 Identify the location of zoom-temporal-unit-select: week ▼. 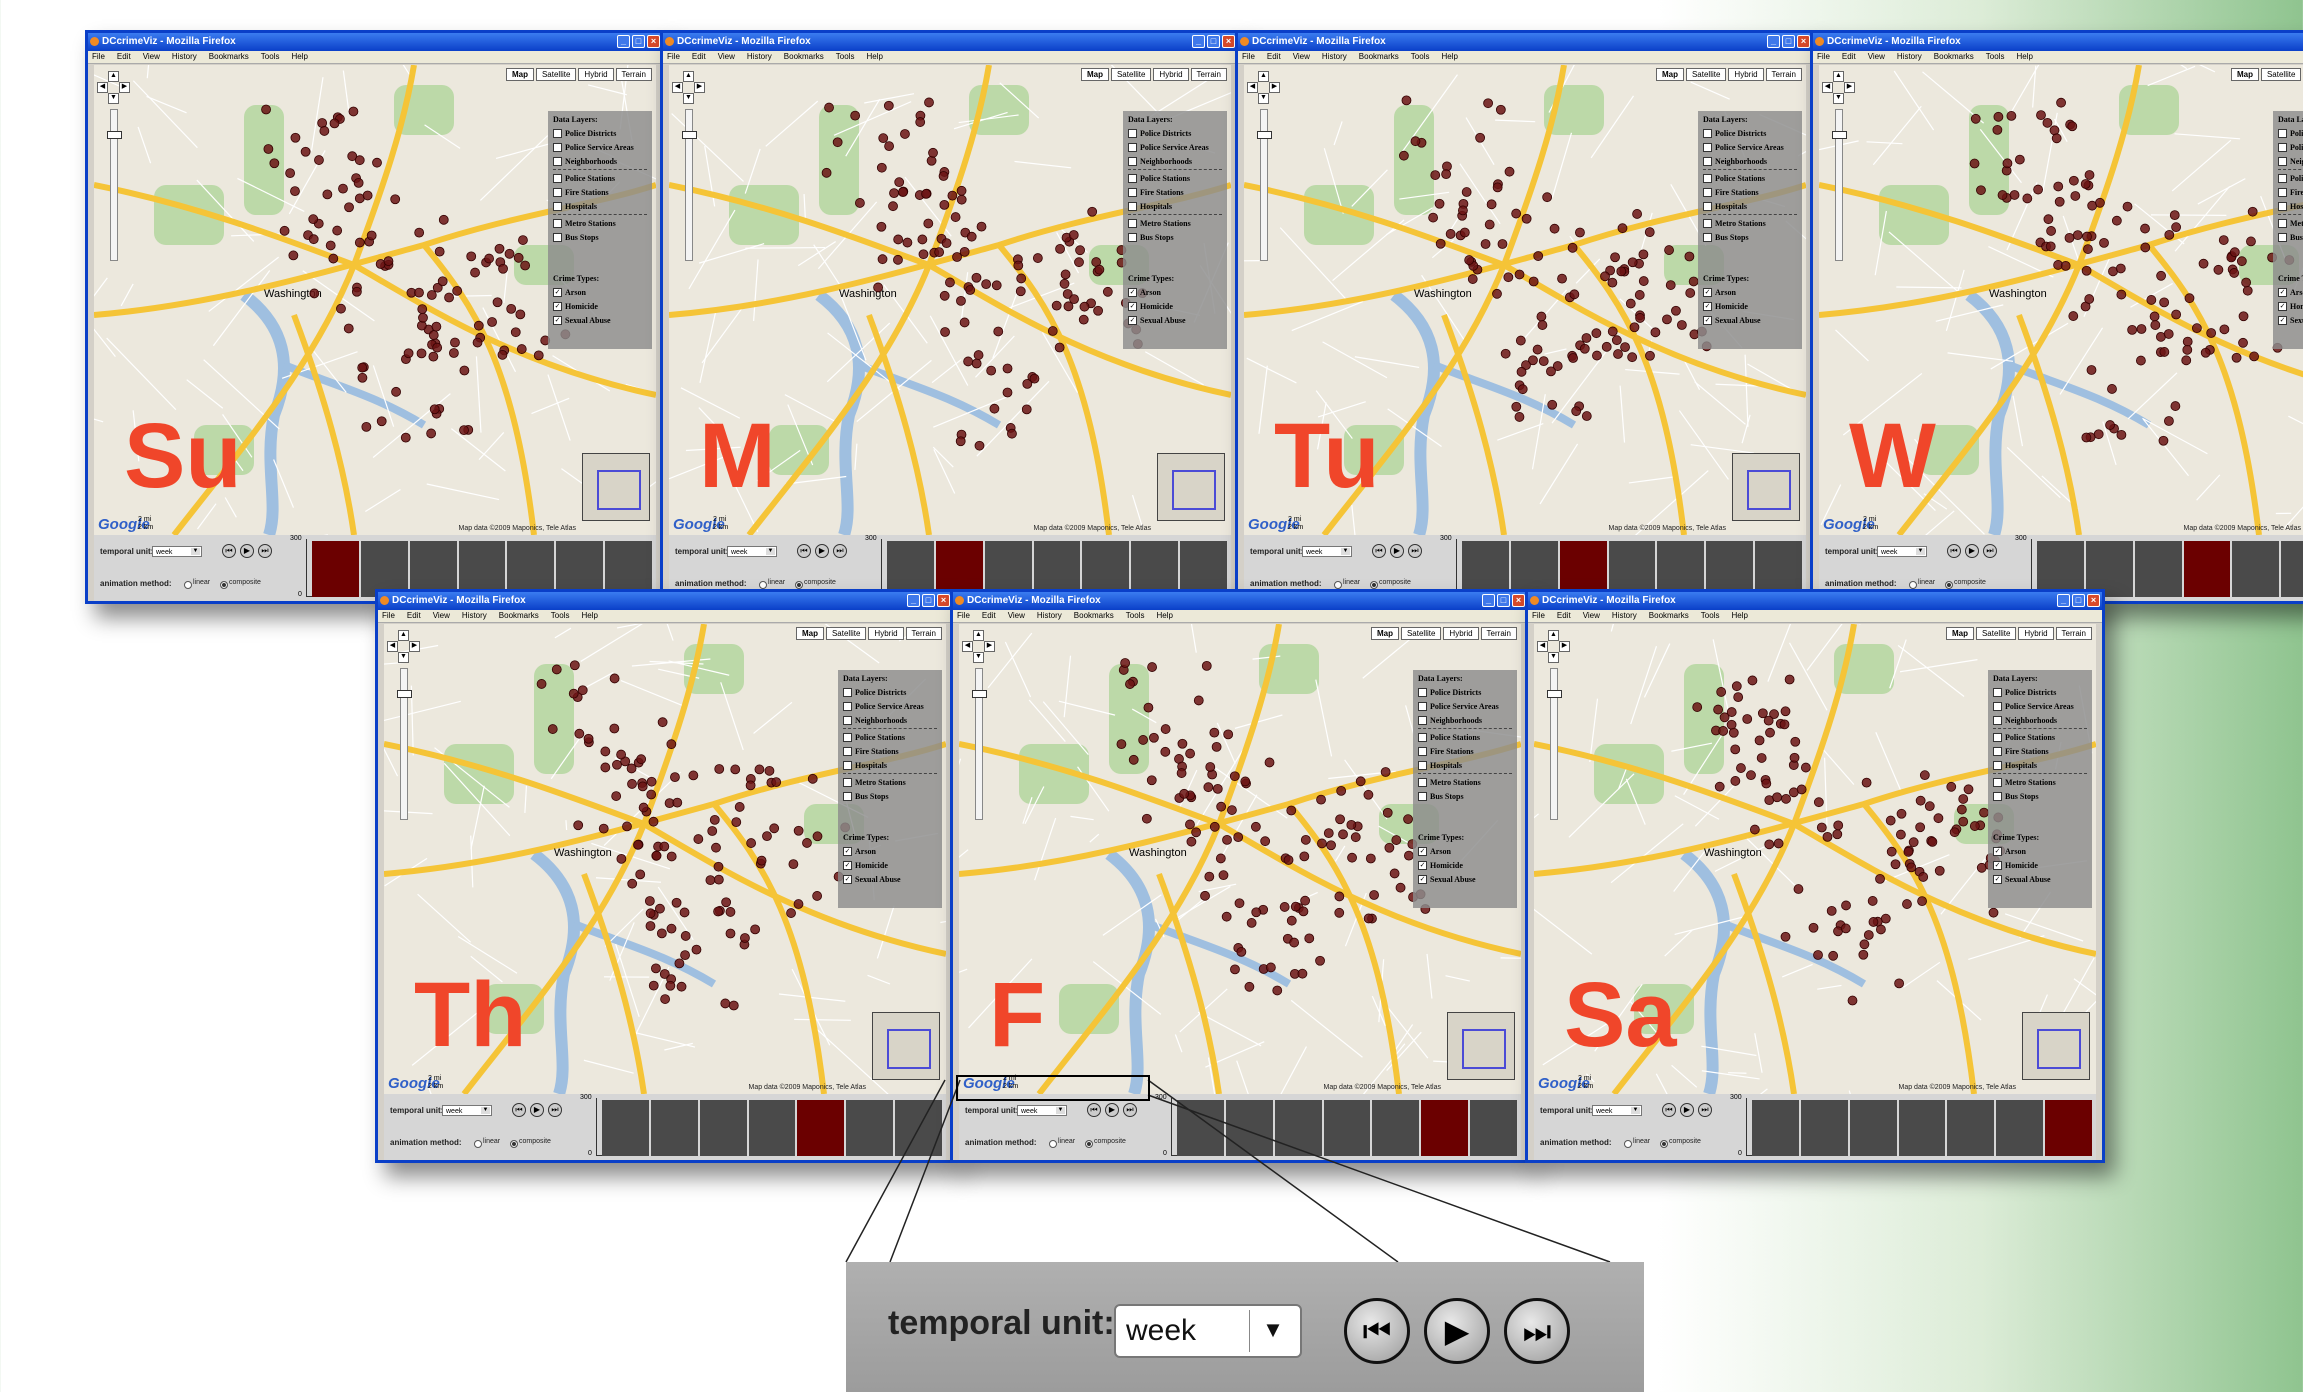
(1208, 1331).